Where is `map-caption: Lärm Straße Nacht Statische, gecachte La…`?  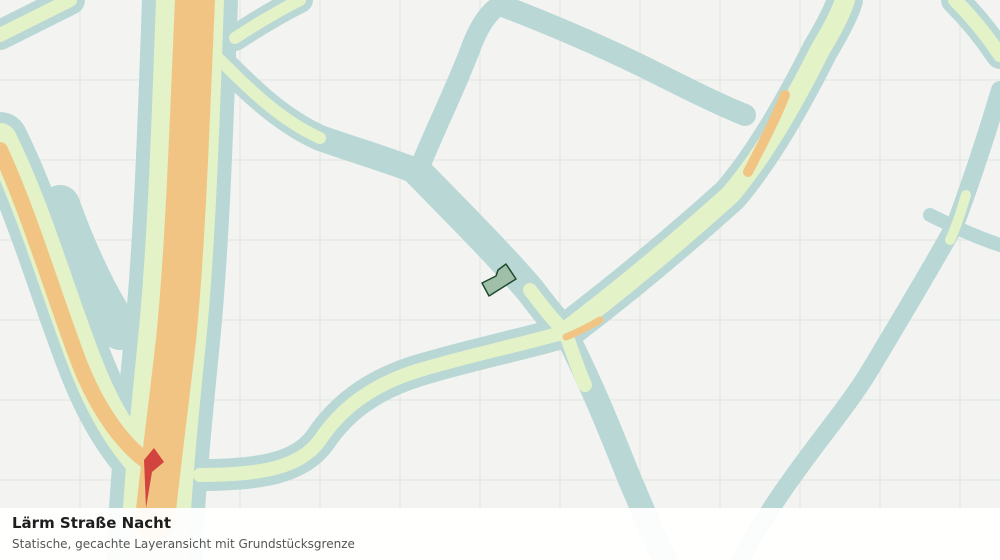 map-caption: Lärm Straße Nacht Statische, gecachte La… is located at coordinates (500, 534).